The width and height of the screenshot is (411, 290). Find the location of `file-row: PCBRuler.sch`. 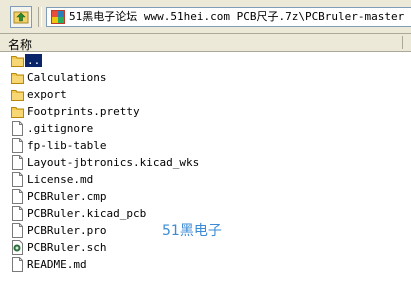

file-row: PCBRuler.sch is located at coordinates (205, 247).